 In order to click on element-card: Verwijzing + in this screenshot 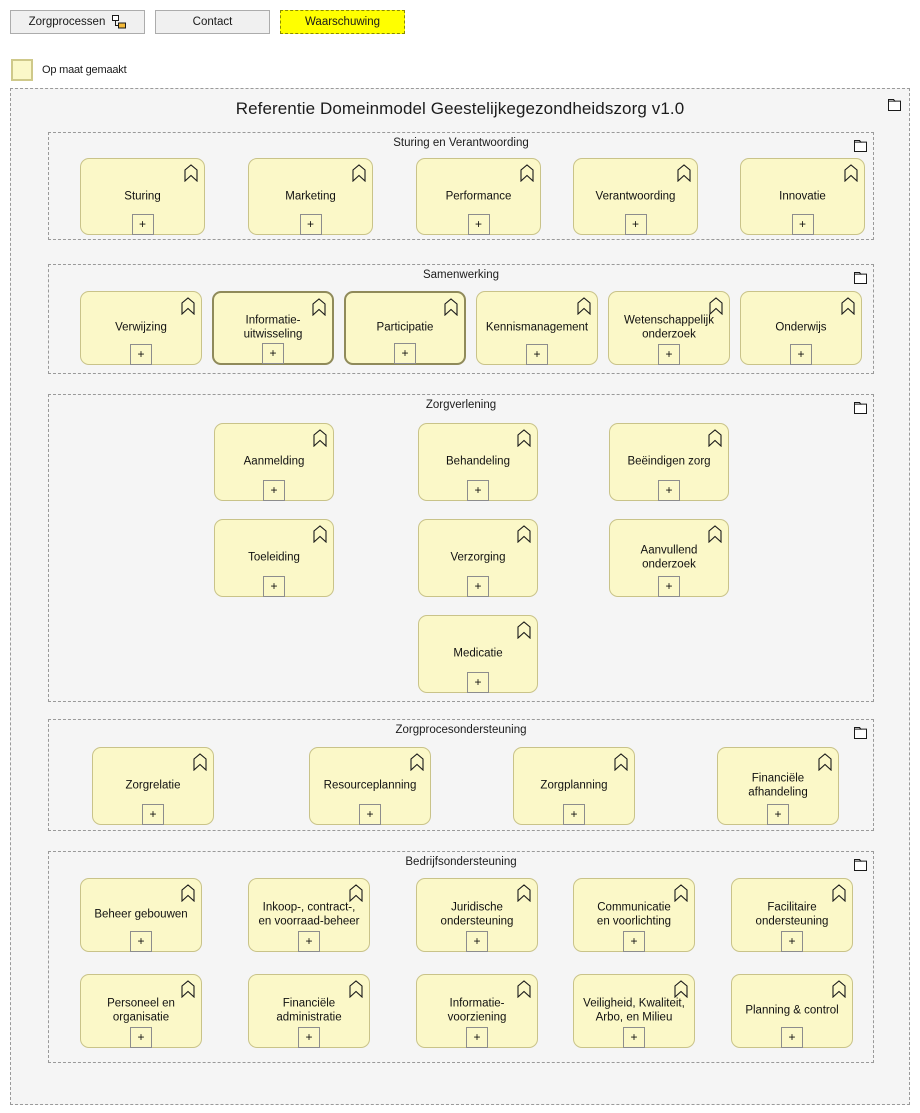, I will do `click(141, 328)`.